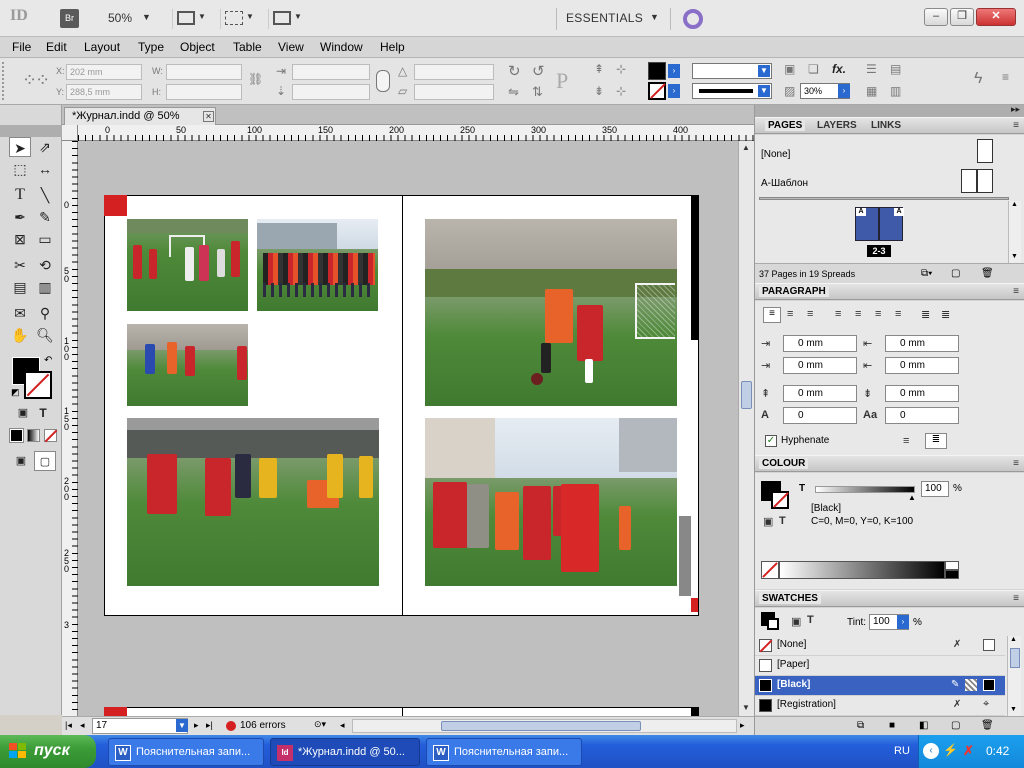  Describe the element at coordinates (514, 71) in the screenshot. I see `rotate-cw-icon: ↻` at that location.